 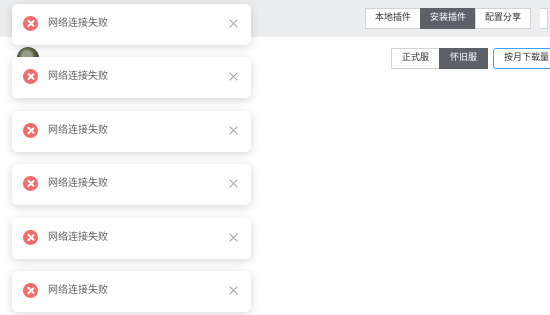 What do you see at coordinates (503, 18) in the screenshot?
I see `tab-config-share: 配置分享` at bounding box center [503, 18].